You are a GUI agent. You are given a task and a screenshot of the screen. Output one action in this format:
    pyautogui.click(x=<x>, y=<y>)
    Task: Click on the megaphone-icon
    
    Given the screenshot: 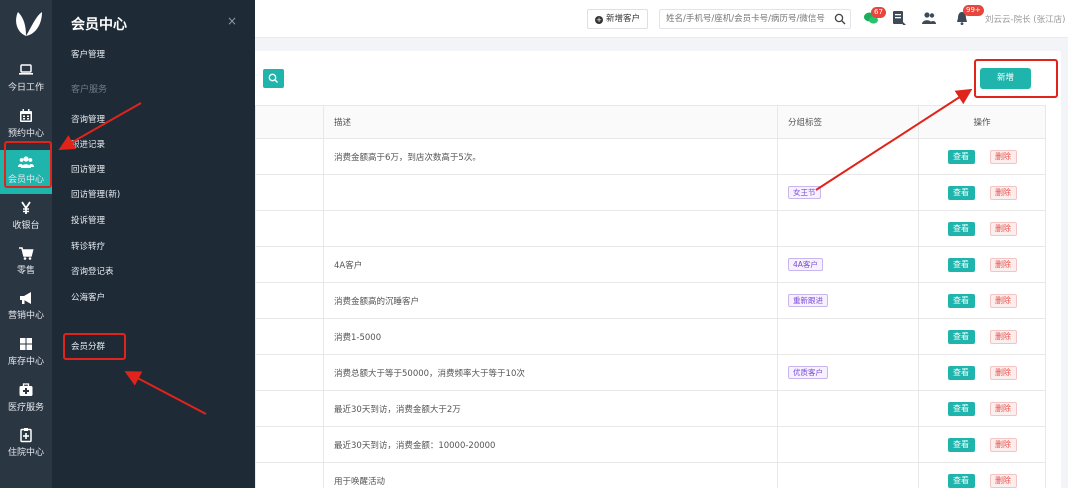 What is the action you would take?
    pyautogui.click(x=25, y=298)
    